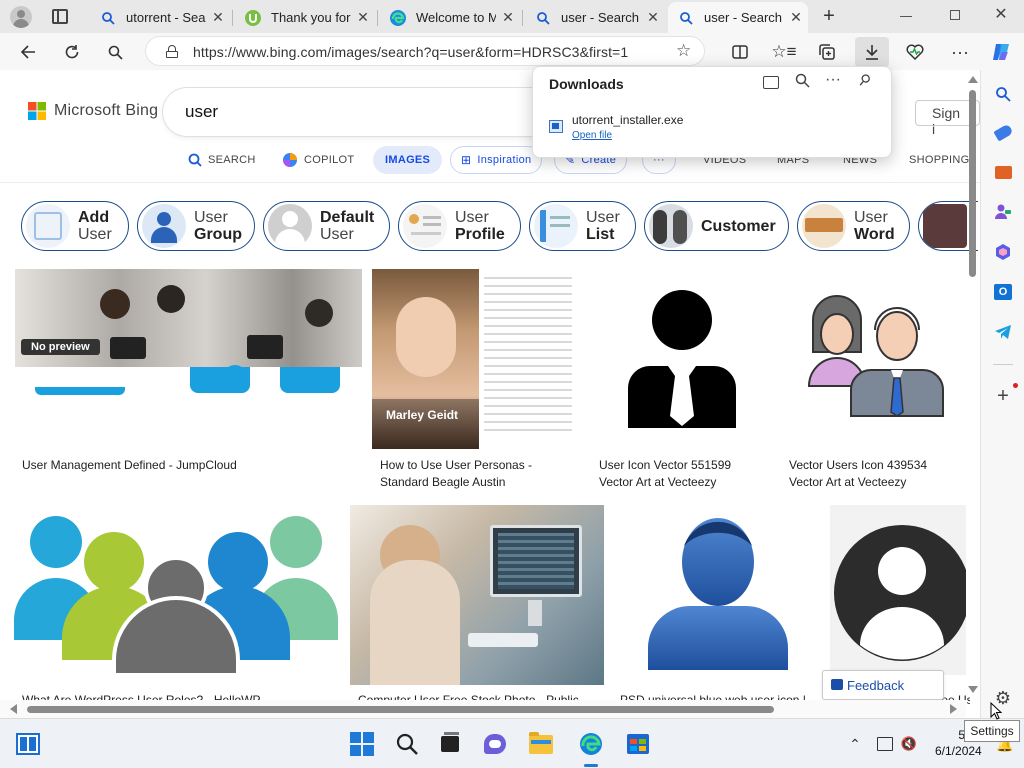 This screenshot has width=1024, height=768. I want to click on edge-taskbar-icon, so click(591, 744).